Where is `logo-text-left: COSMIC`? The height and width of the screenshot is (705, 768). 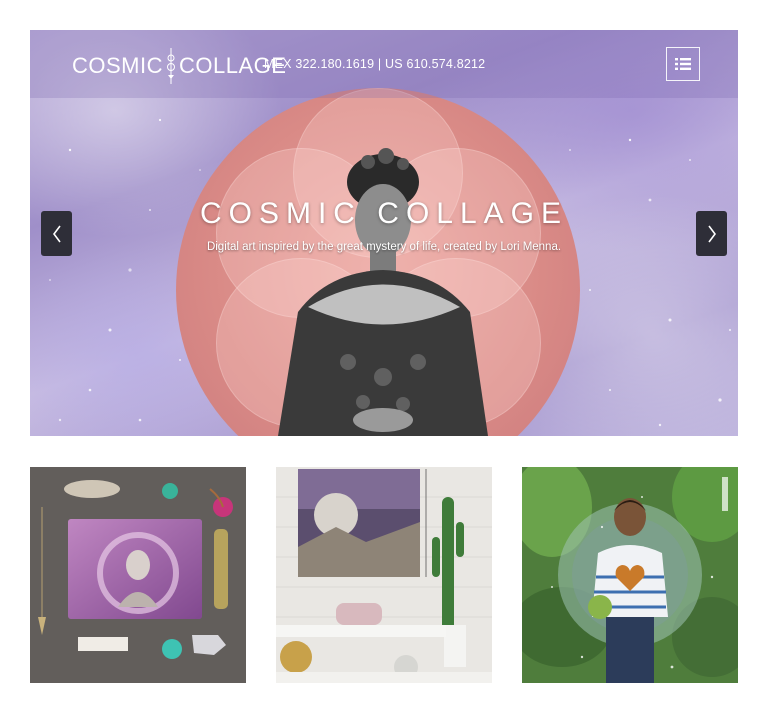 logo-text-left: COSMIC is located at coordinates (117, 65).